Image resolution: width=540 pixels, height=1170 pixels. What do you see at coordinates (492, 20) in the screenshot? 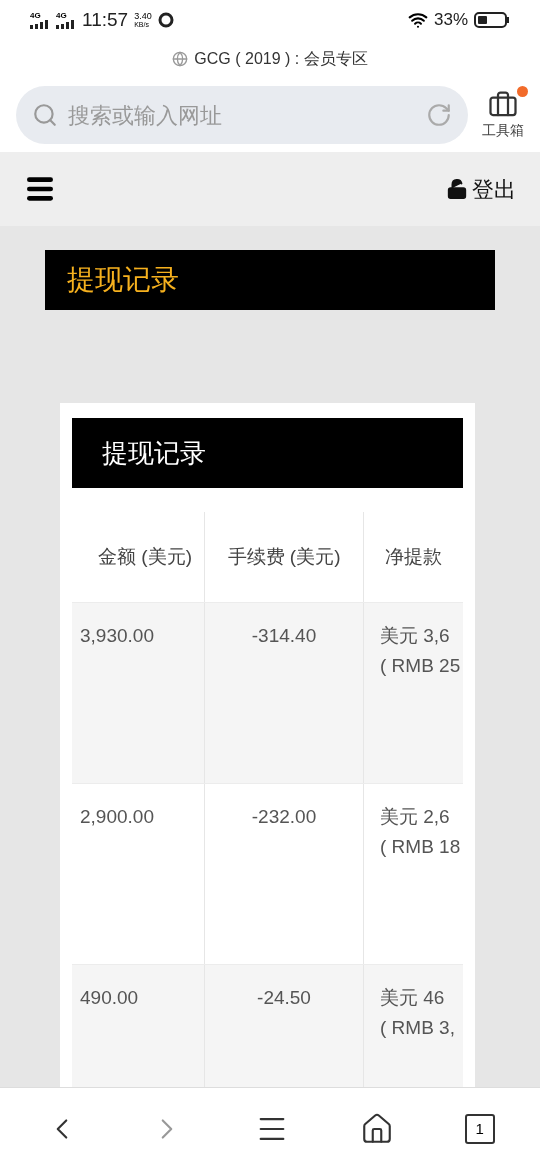
I see `battery-icon` at bounding box center [492, 20].